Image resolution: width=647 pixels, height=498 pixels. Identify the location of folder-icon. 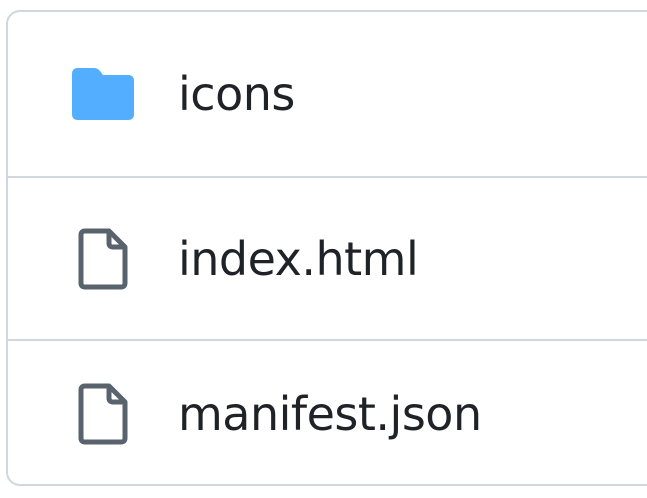
(103, 94).